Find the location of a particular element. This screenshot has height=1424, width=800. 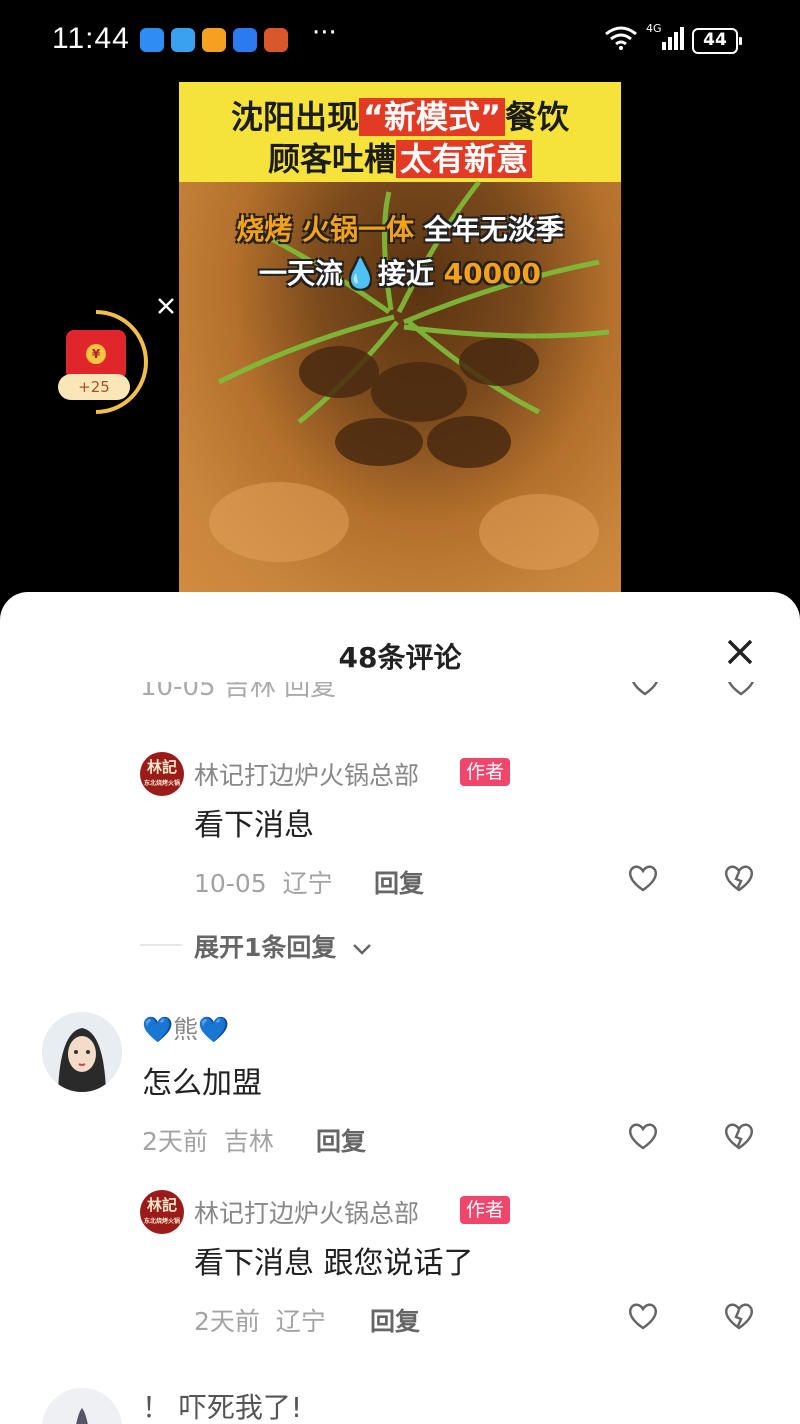

subline-text: 一天流 is located at coordinates (300, 273).